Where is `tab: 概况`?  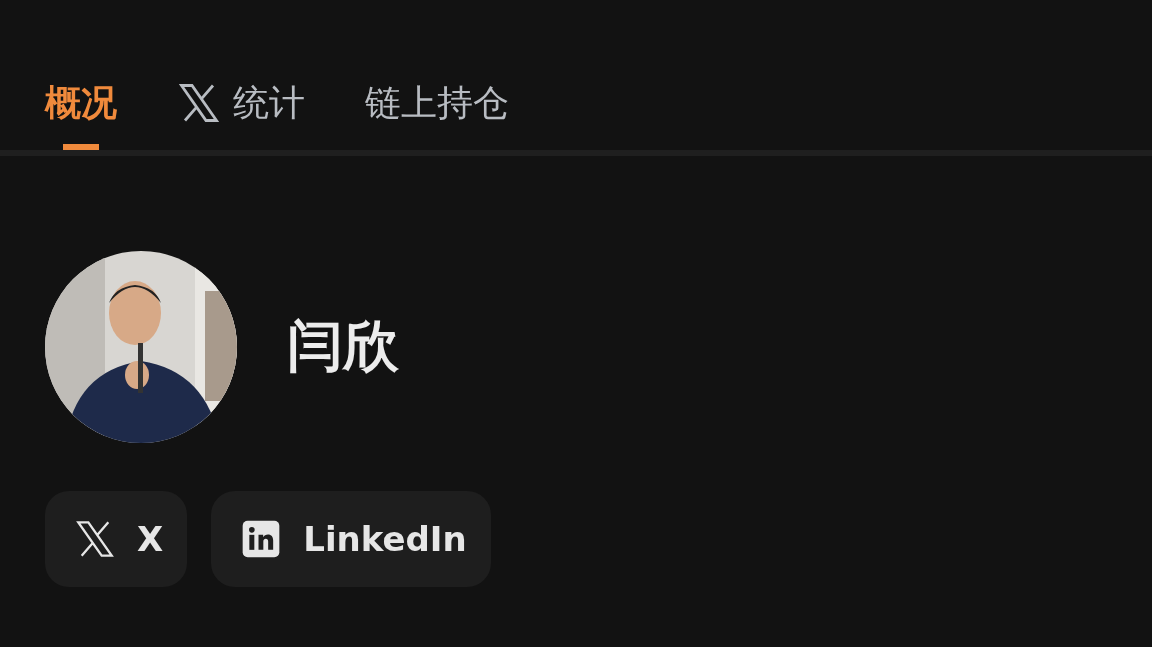
tab: 概况 is located at coordinates (81, 110).